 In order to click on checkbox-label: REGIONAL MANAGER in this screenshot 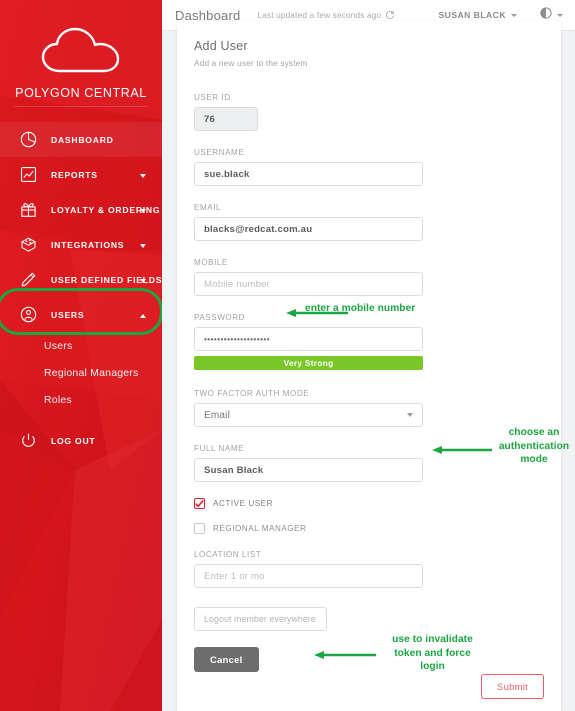, I will do `click(260, 528)`.